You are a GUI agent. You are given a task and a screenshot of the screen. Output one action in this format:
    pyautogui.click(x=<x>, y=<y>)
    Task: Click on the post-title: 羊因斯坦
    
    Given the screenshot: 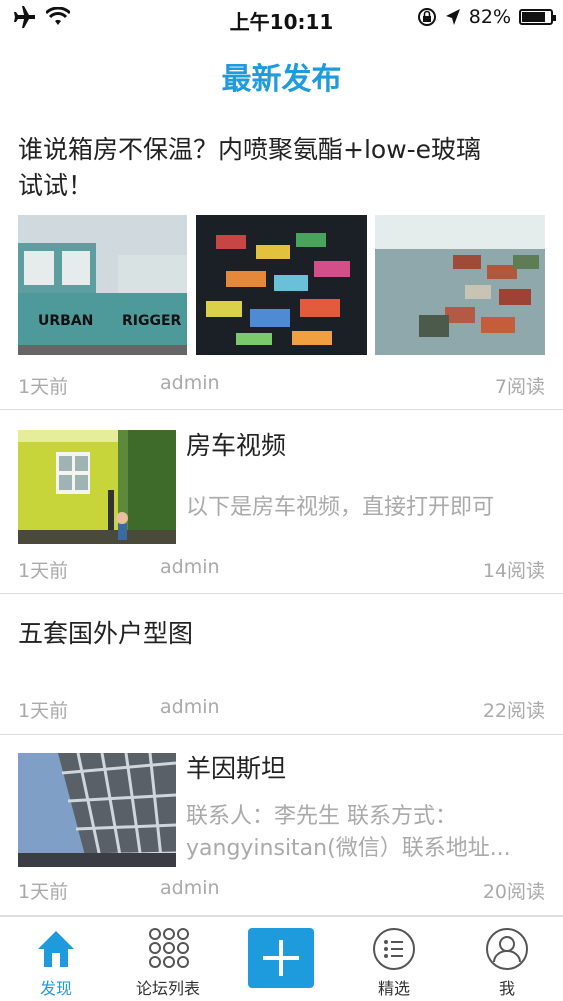 What is the action you would take?
    pyautogui.click(x=236, y=768)
    